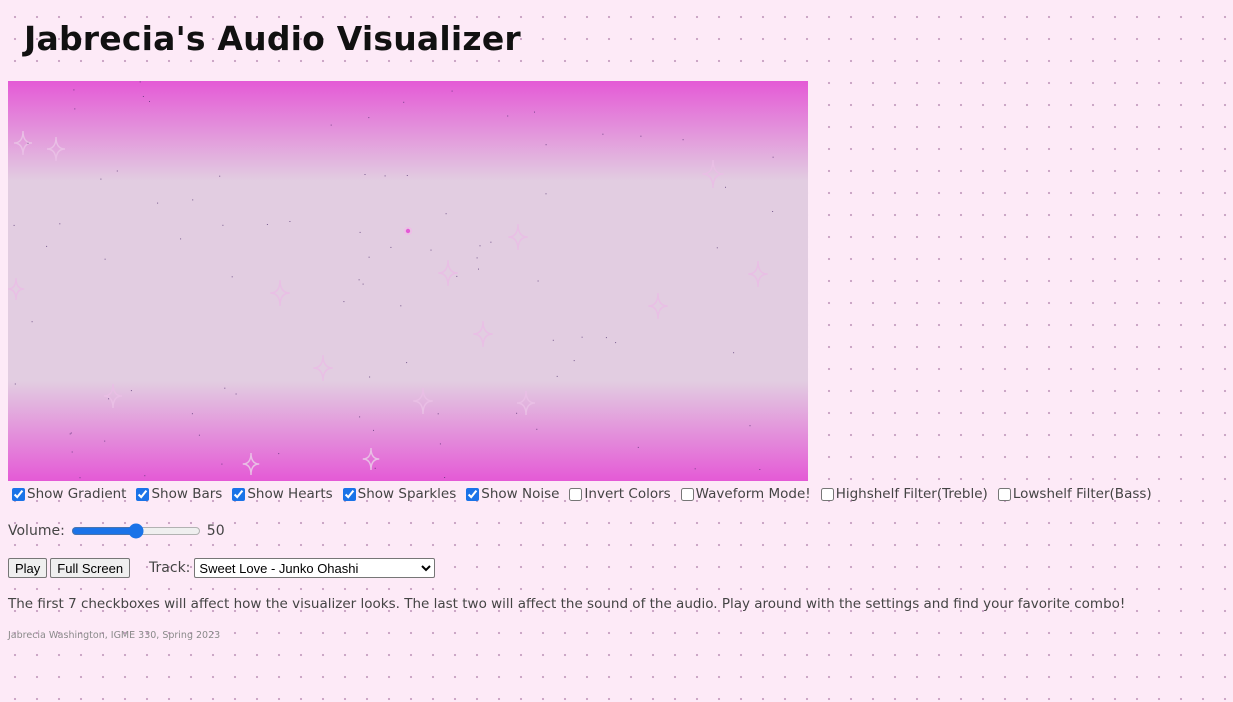 The height and width of the screenshot is (702, 1233). I want to click on checkbox-input-waveform-mode, so click(687, 494).